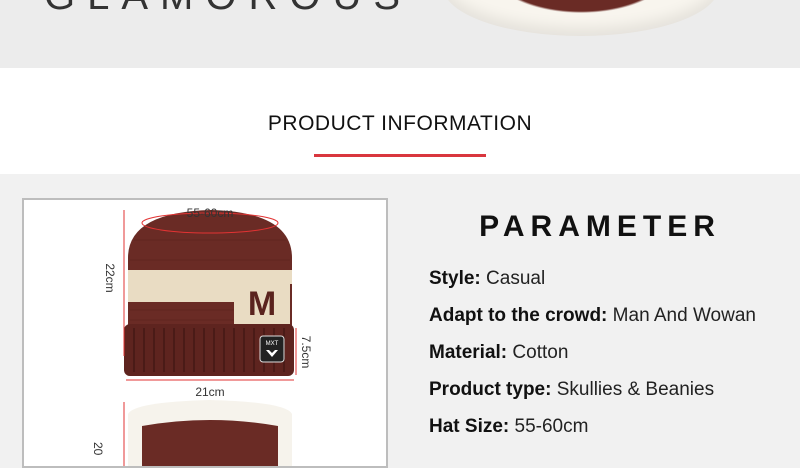 The height and width of the screenshot is (468, 800). Describe the element at coordinates (228, 9) in the screenshot. I see `brand-text: GLAMOROUS` at that location.